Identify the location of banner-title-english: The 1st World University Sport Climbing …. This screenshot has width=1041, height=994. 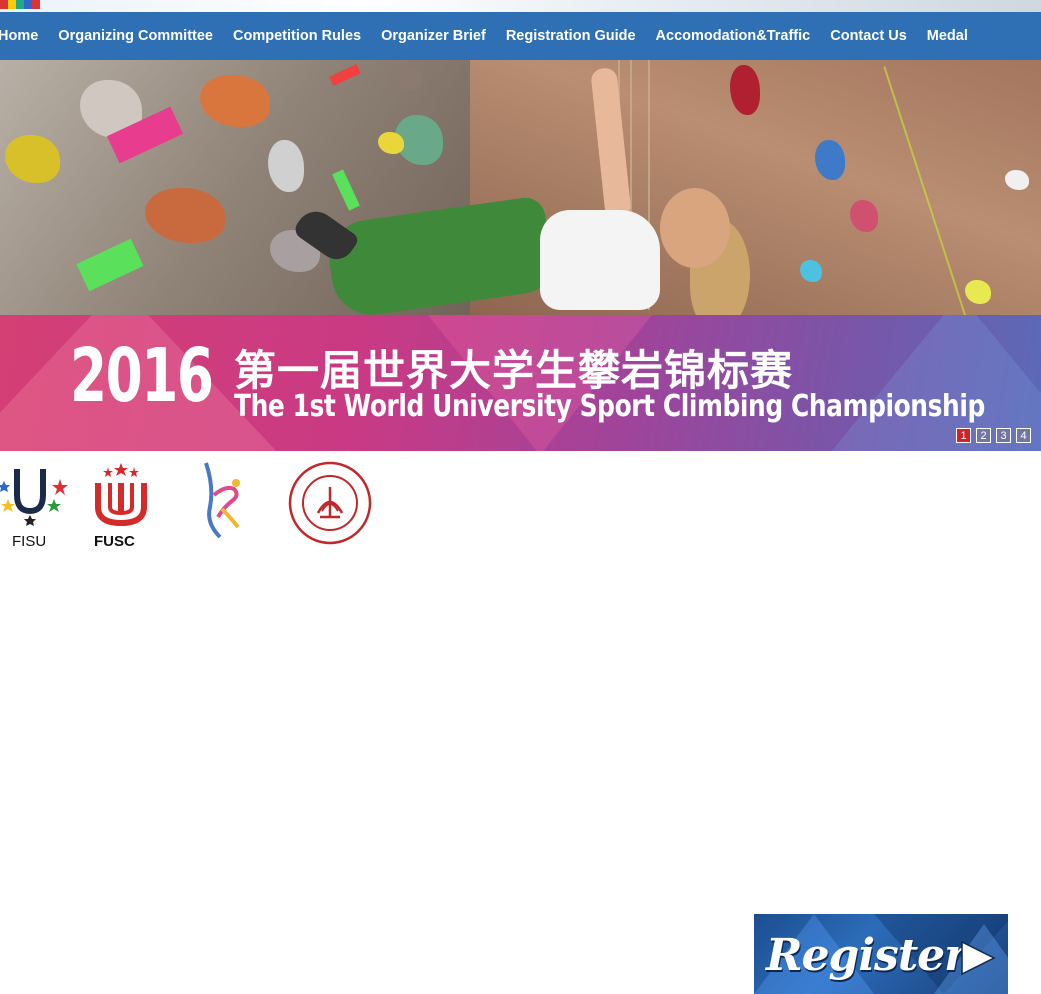
(609, 406).